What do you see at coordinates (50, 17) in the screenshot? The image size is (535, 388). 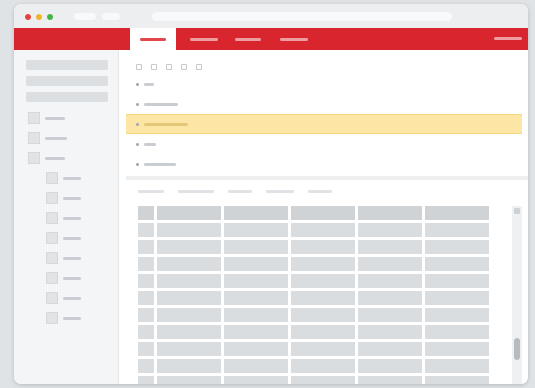 I see `maximize-window-button` at bounding box center [50, 17].